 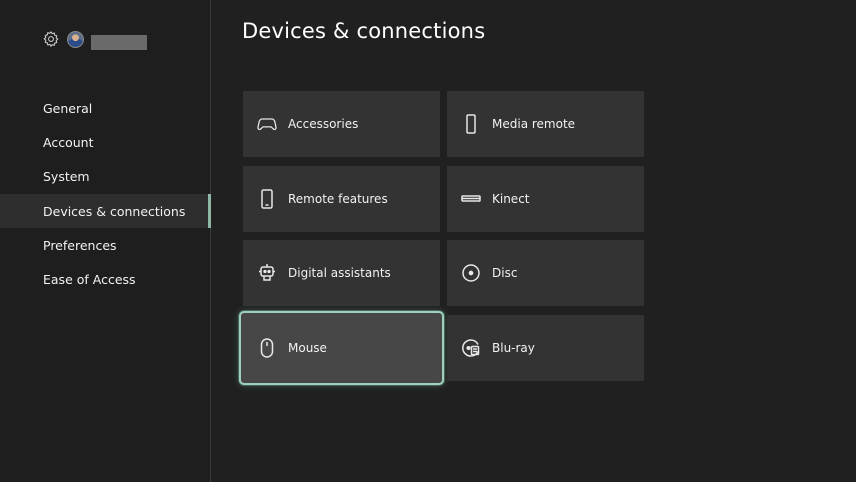 What do you see at coordinates (307, 347) in the screenshot?
I see `tile-label: Mouse` at bounding box center [307, 347].